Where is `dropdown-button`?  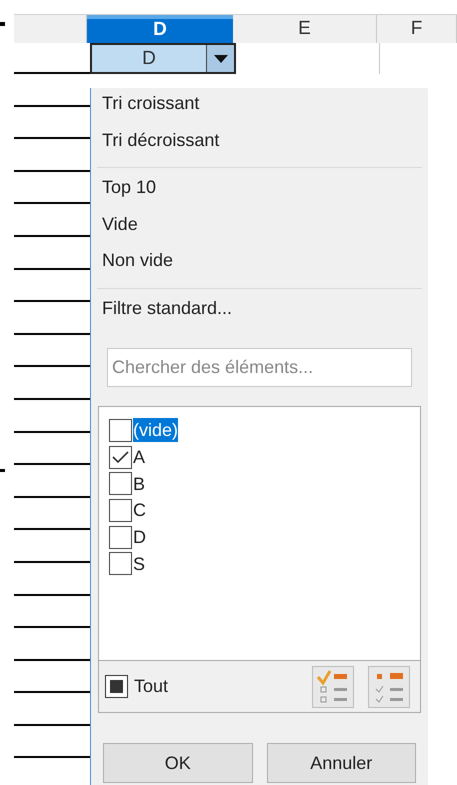
dropdown-button is located at coordinates (220, 58).